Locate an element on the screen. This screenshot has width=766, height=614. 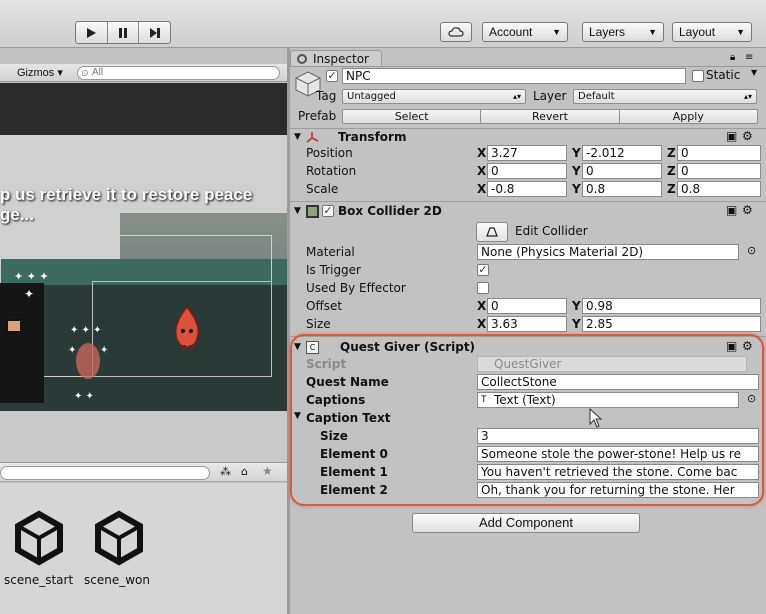
text-component-icon: T is located at coordinates (484, 400).